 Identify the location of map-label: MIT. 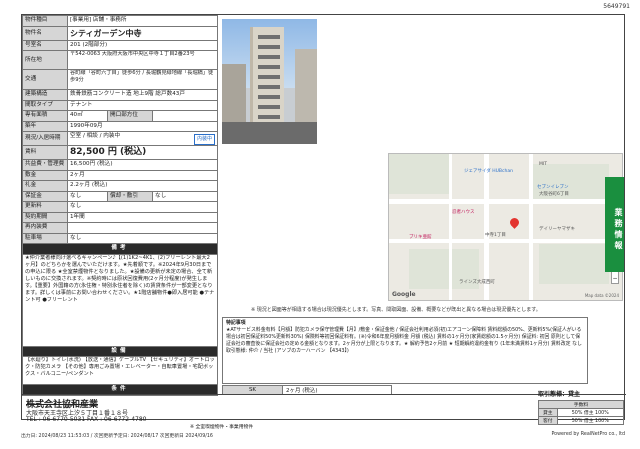
(543, 164).